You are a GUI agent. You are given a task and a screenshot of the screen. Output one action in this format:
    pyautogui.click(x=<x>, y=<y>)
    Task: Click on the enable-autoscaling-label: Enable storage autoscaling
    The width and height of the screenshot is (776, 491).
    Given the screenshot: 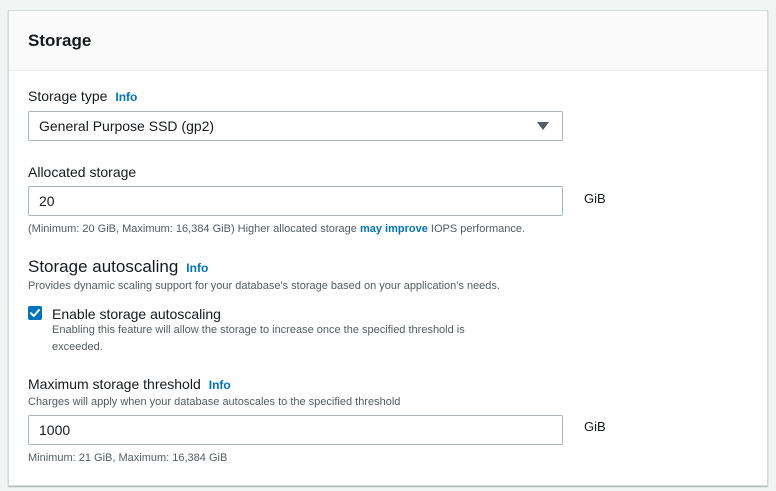 What is the action you would take?
    pyautogui.click(x=136, y=314)
    